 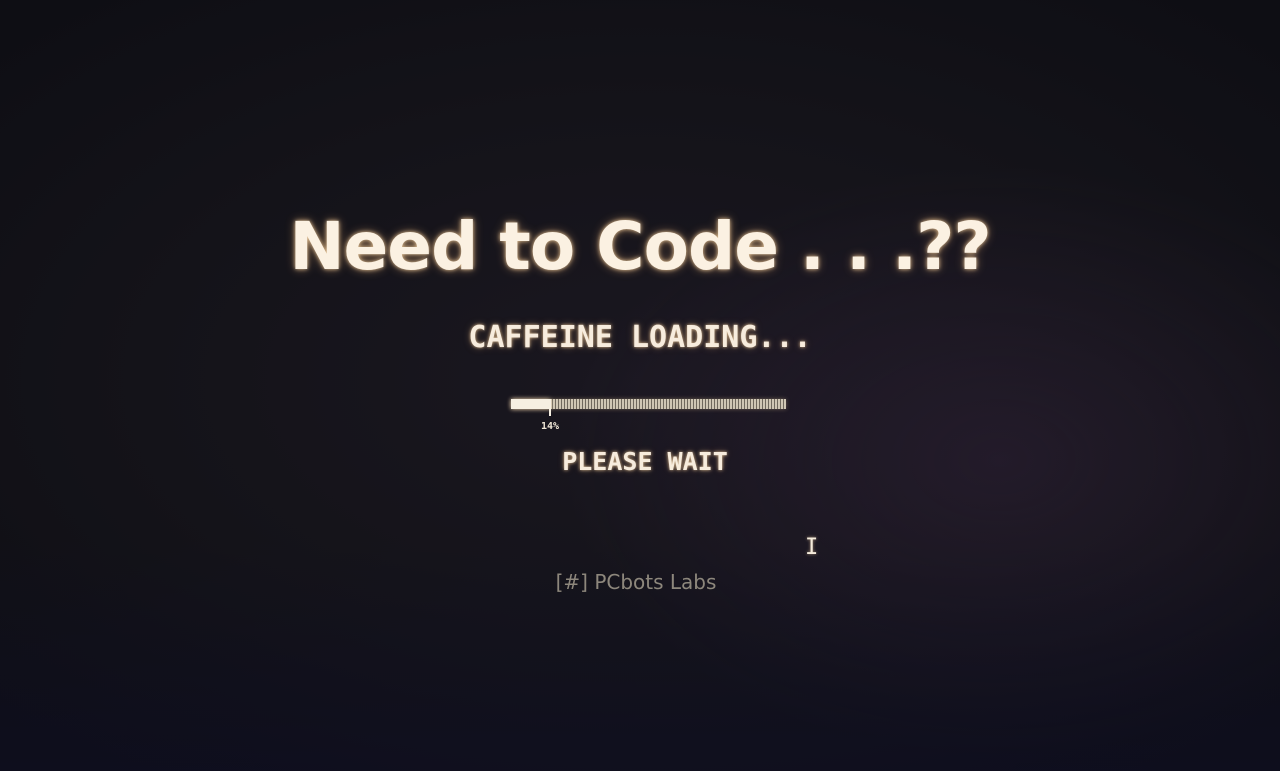 I want to click on progress-percent-label: 14%, so click(x=550, y=426).